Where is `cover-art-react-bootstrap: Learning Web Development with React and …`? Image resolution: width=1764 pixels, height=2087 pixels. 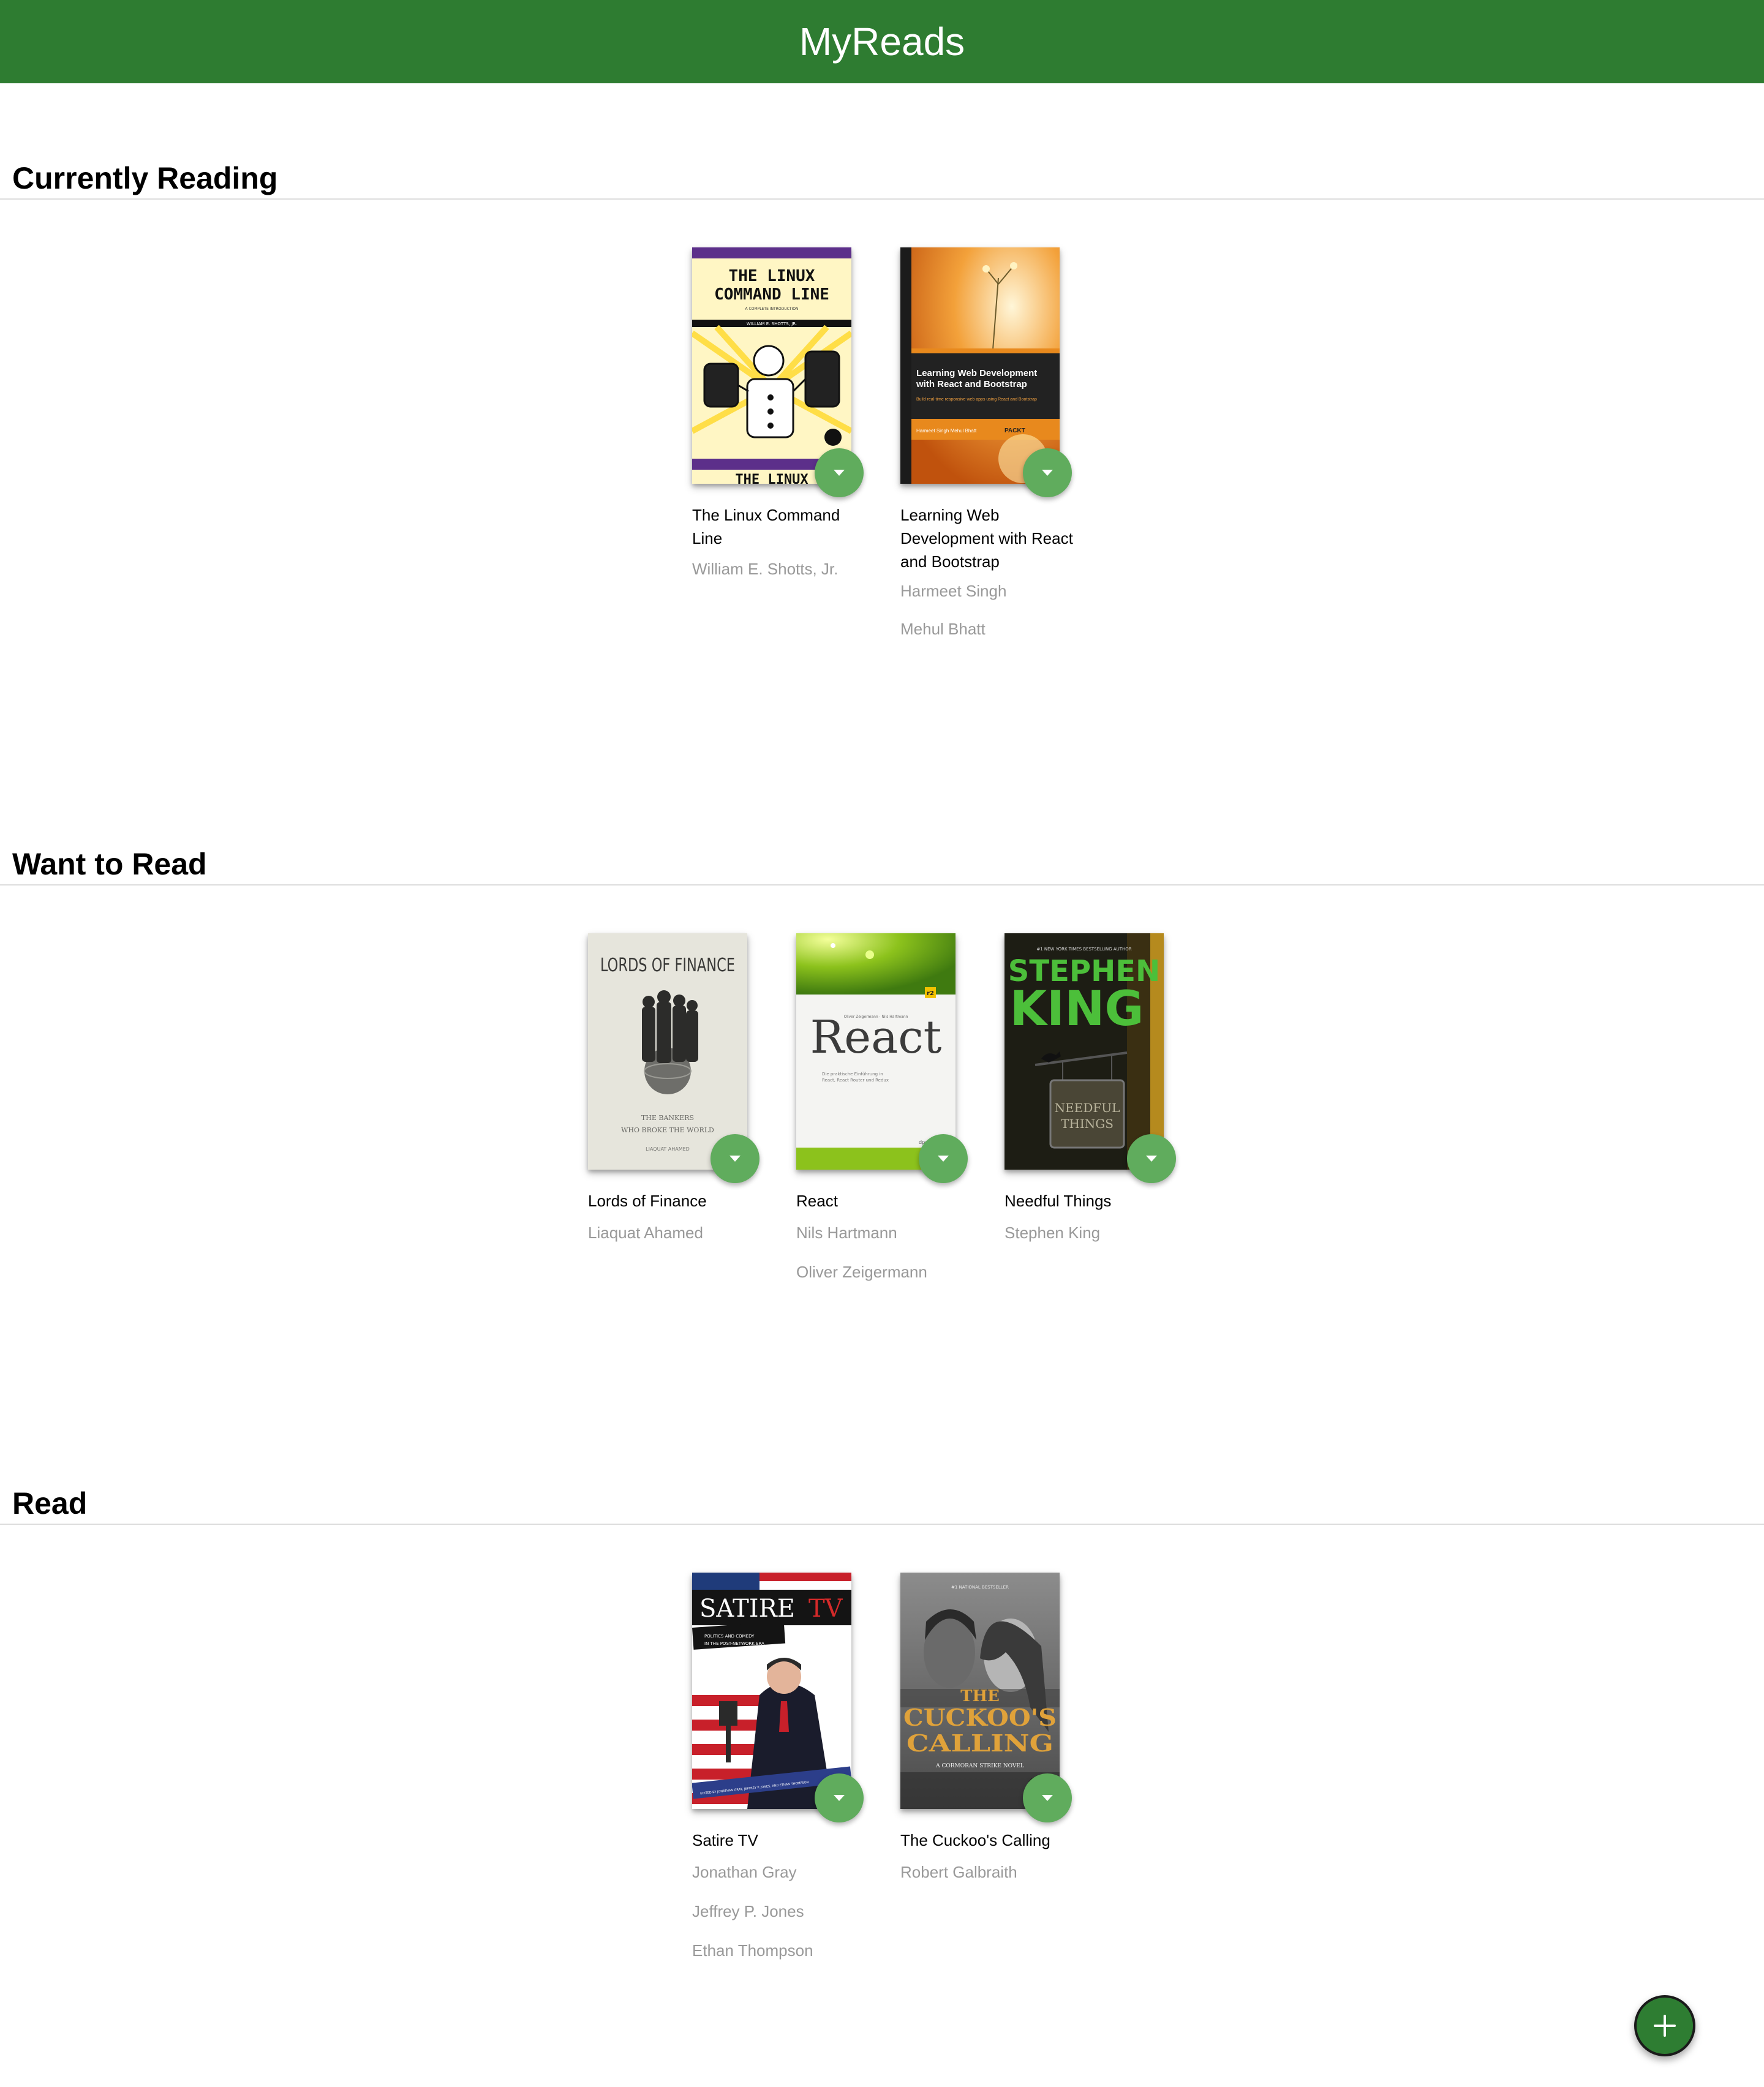 cover-art-react-bootstrap: Learning Web Development with React and … is located at coordinates (980, 366).